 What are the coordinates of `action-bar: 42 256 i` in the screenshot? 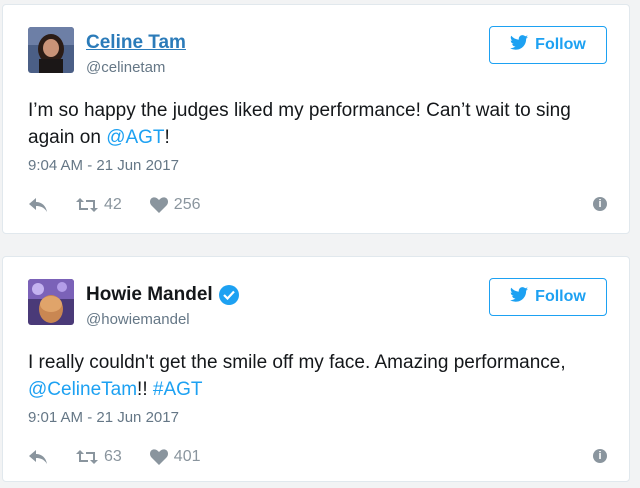 It's located at (317, 205).